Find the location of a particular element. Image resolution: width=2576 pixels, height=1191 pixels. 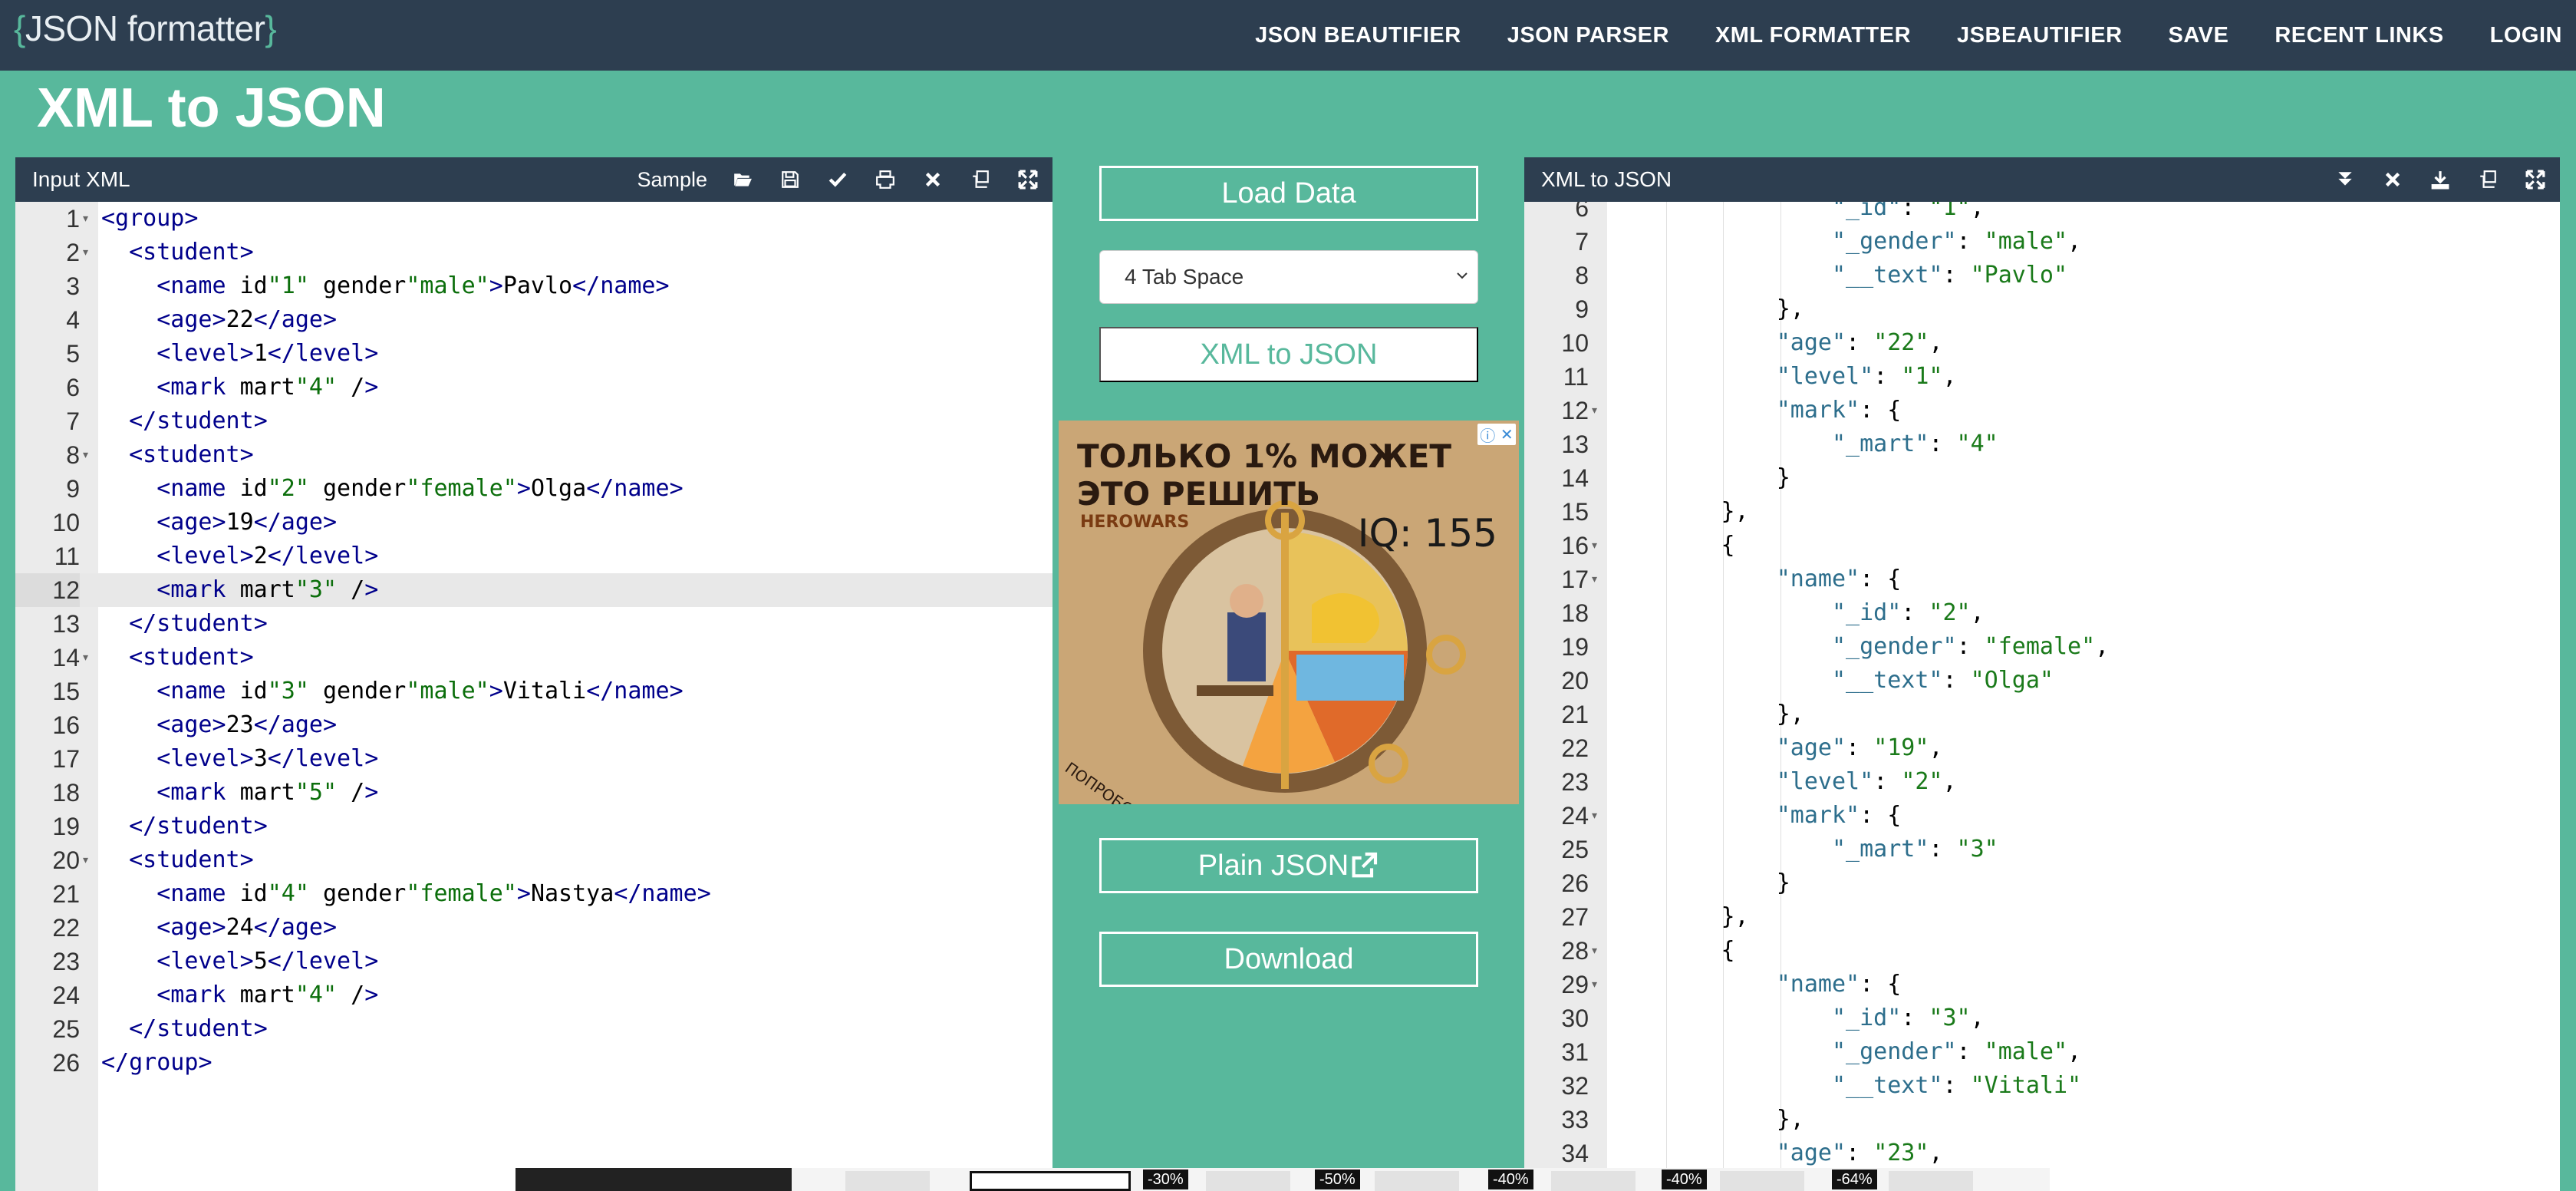

xml-line: 8 ▾ <student> is located at coordinates (533, 455).